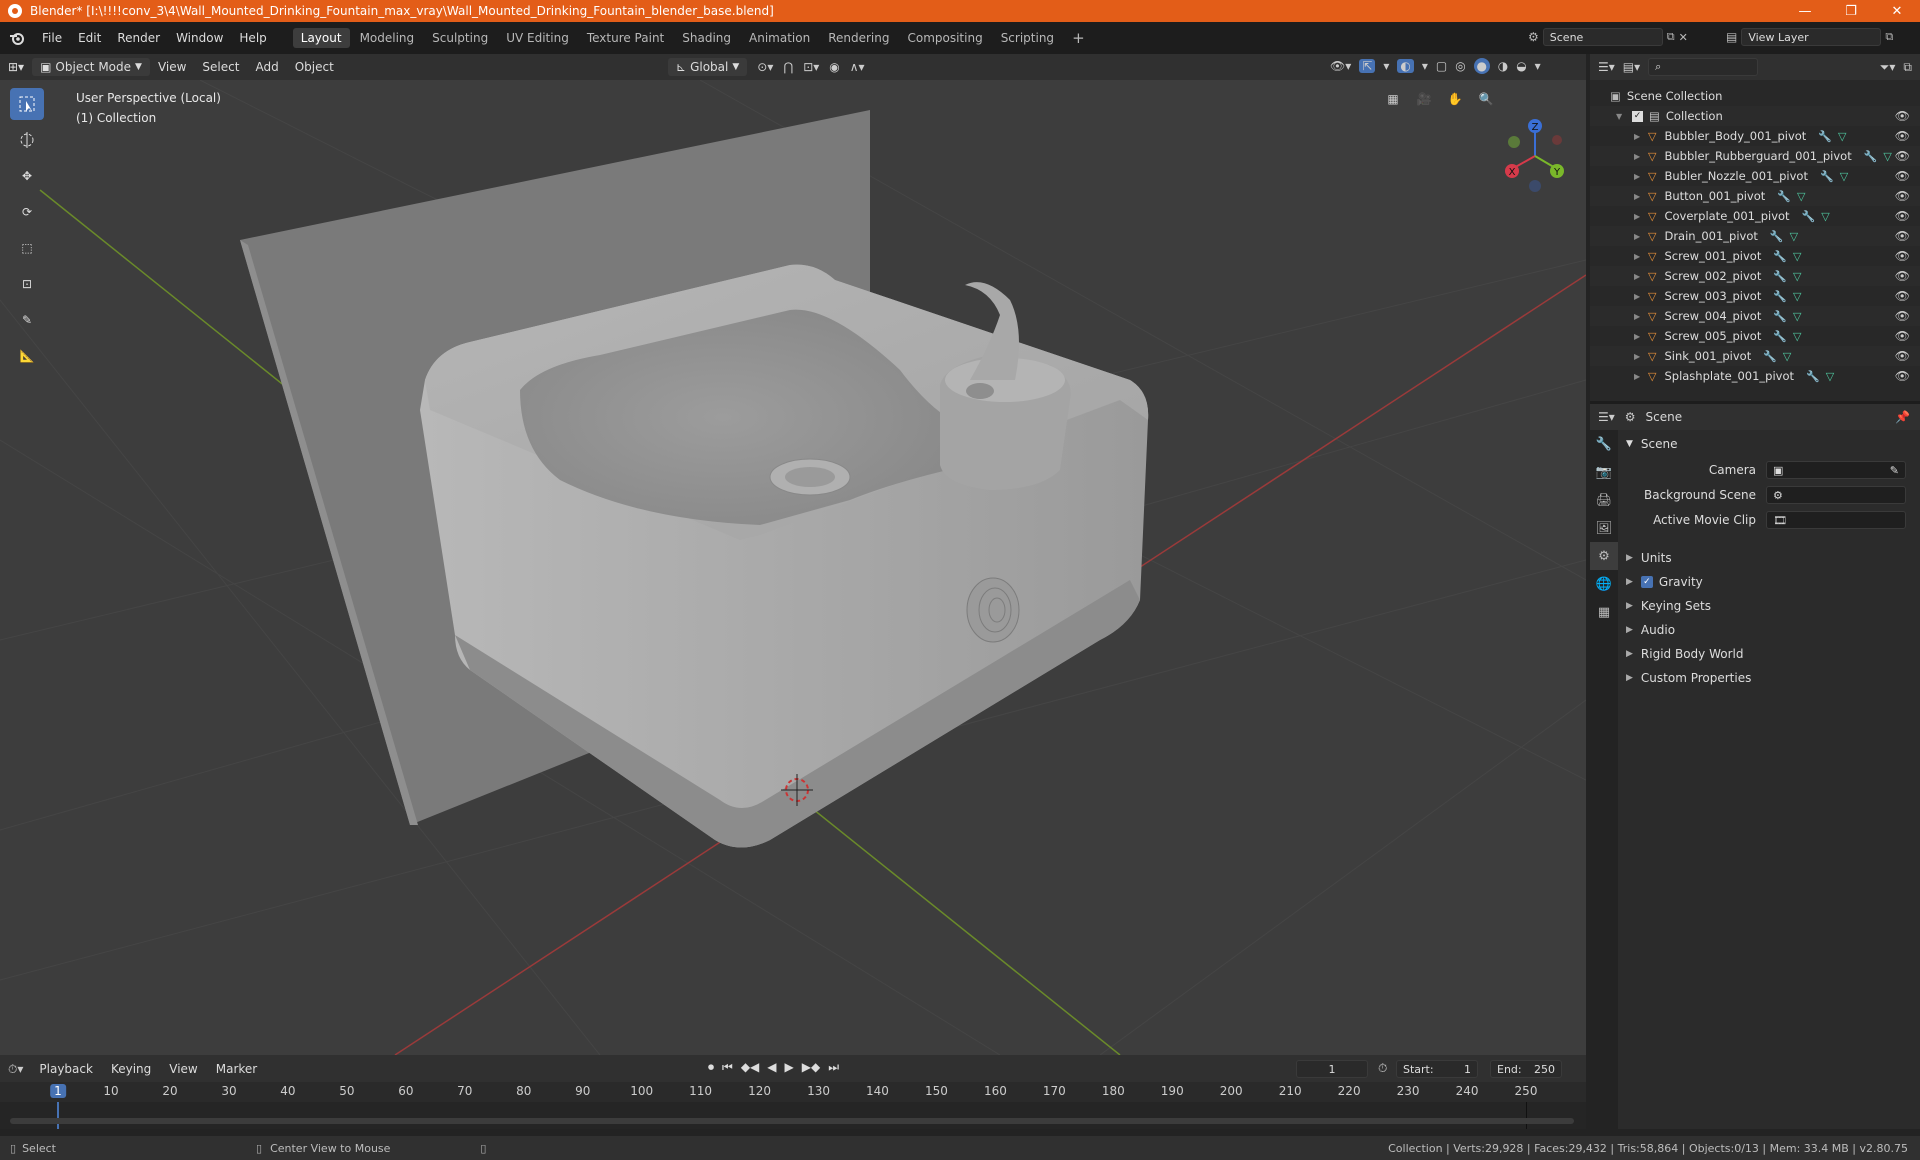  Describe the element at coordinates (1340, 66) in the screenshot. I see `visibility-icon: 👁▾` at that location.